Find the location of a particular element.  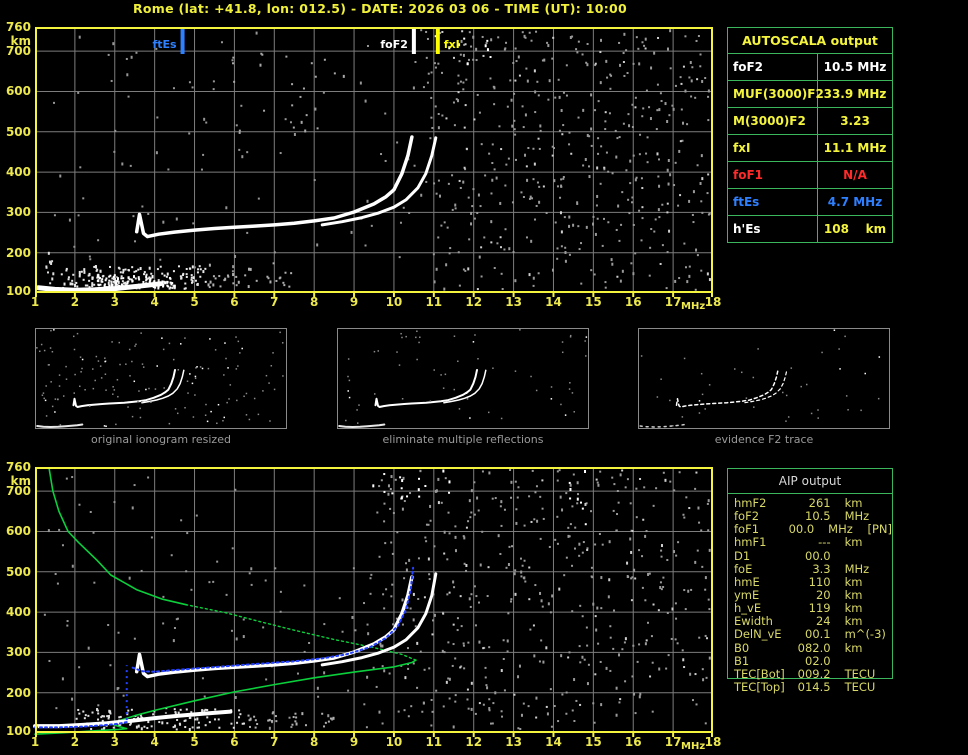

thumbnail-caption: evidence F2 trace is located at coordinates (764, 439).